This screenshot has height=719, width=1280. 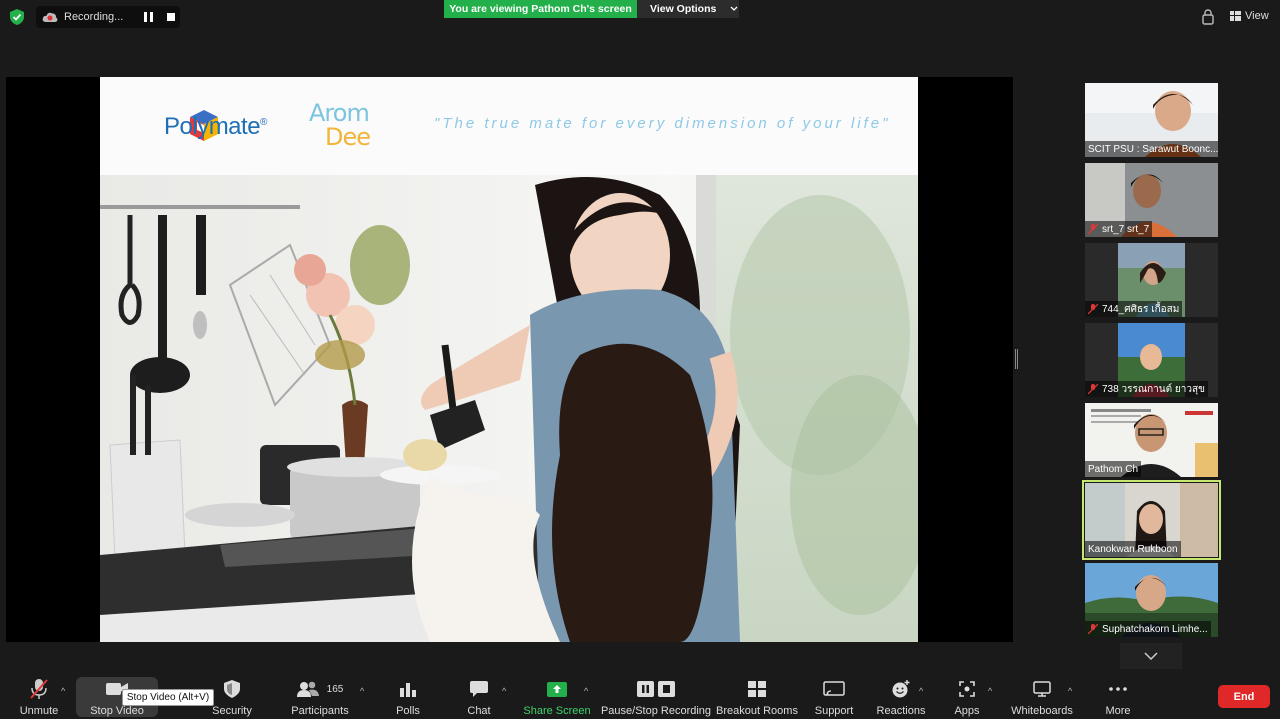 What do you see at coordinates (557, 695) in the screenshot?
I see `share-screen-button: Share Screen` at bounding box center [557, 695].